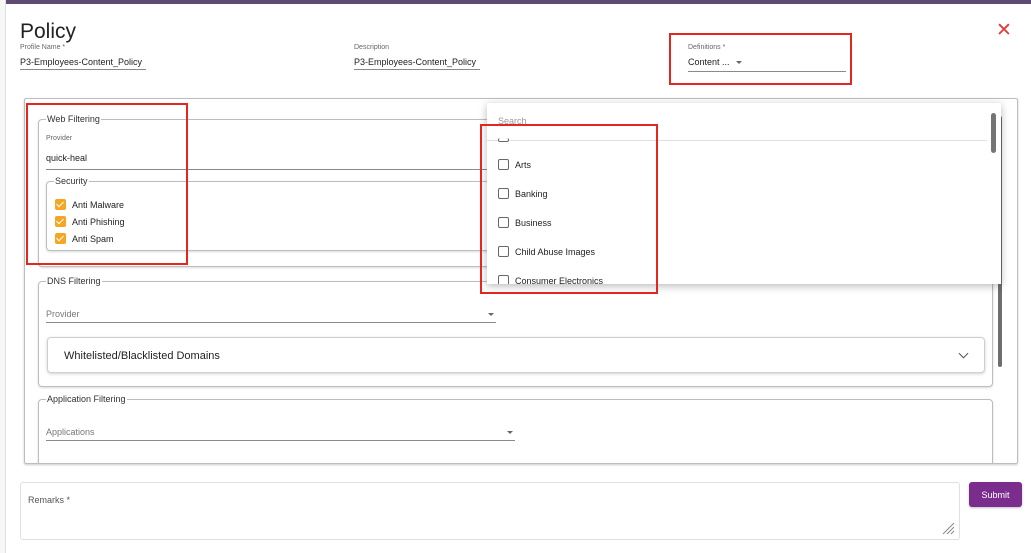 The height and width of the screenshot is (553, 1031). I want to click on dns-provider-select: Provider, so click(271, 316).